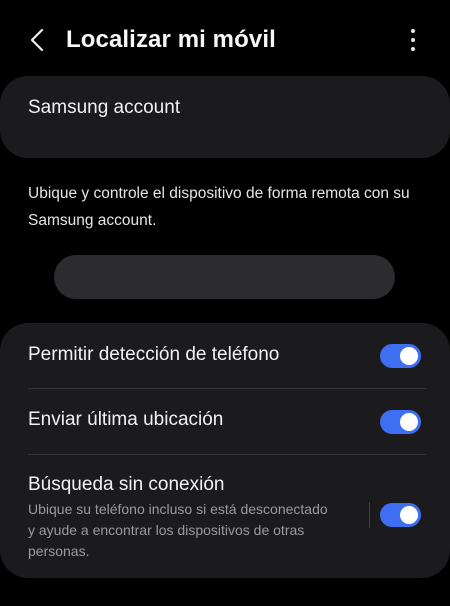 The height and width of the screenshot is (606, 450). Describe the element at coordinates (171, 39) in the screenshot. I see `page-title: Localizar mi móvil` at that location.